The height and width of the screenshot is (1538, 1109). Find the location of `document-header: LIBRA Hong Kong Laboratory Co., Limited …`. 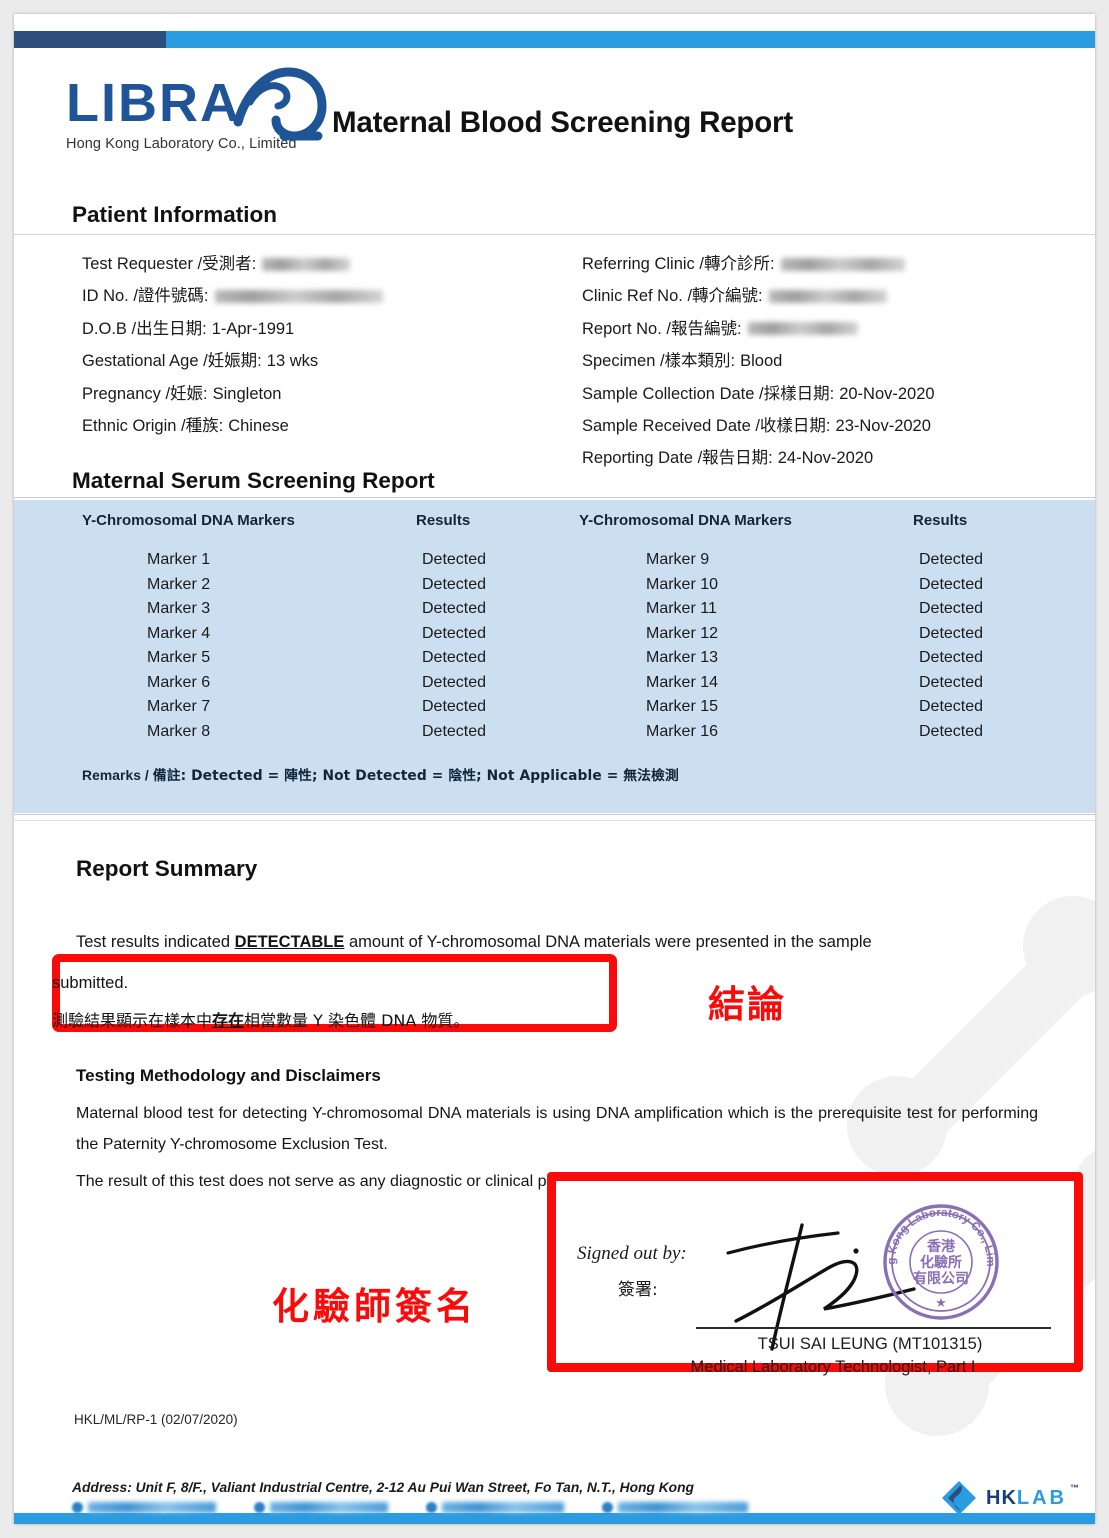

document-header: LIBRA Hong Kong Laboratory Co., Limited … is located at coordinates (554, 124).